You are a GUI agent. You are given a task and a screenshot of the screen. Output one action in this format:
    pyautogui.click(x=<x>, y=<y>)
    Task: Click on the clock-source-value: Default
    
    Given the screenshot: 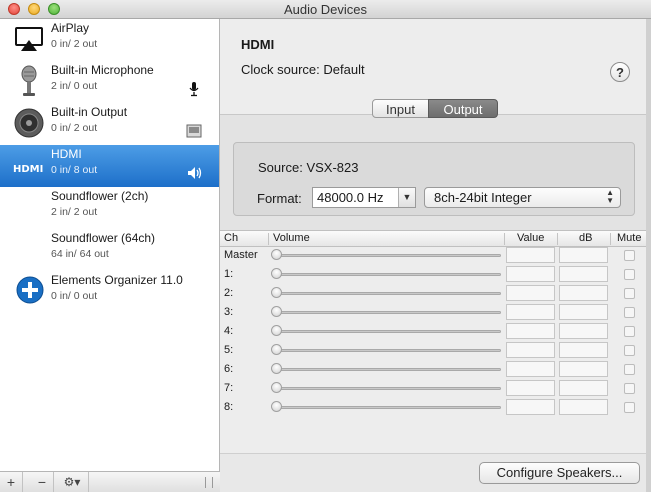 What is the action you would take?
    pyautogui.click(x=343, y=69)
    